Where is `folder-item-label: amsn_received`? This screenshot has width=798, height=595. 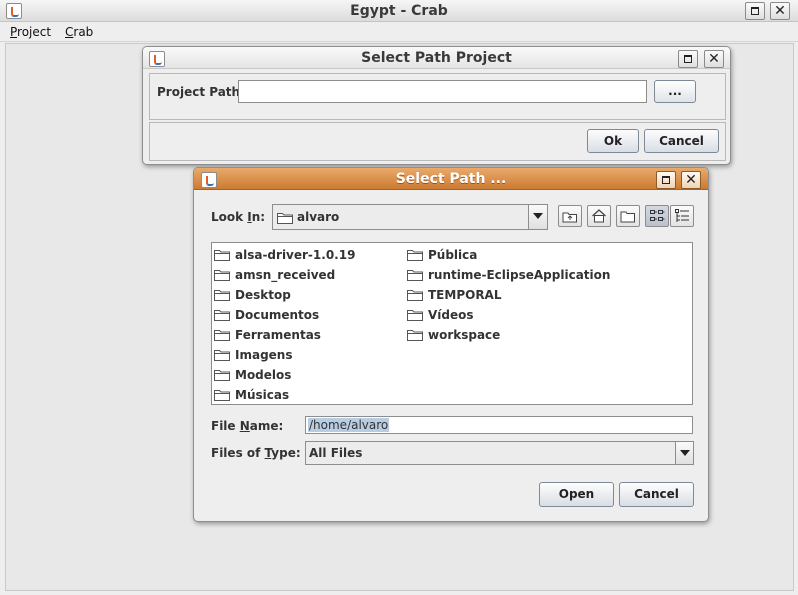 folder-item-label: amsn_received is located at coordinates (285, 275).